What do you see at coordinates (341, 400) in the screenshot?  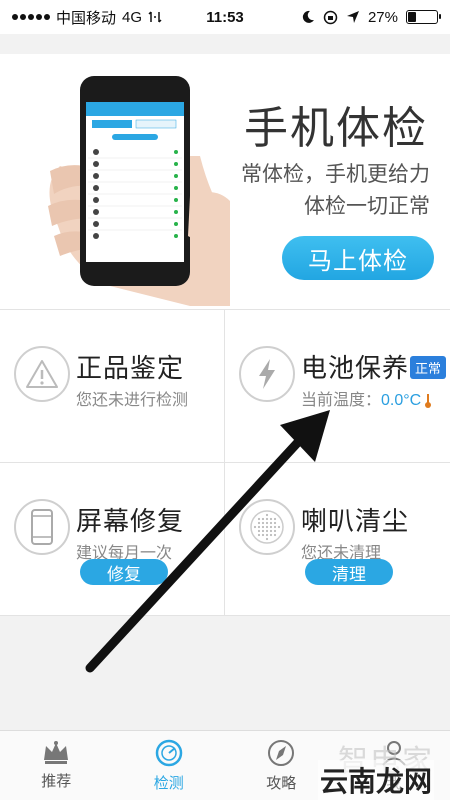 I see `temperature-label: 当前温度：` at bounding box center [341, 400].